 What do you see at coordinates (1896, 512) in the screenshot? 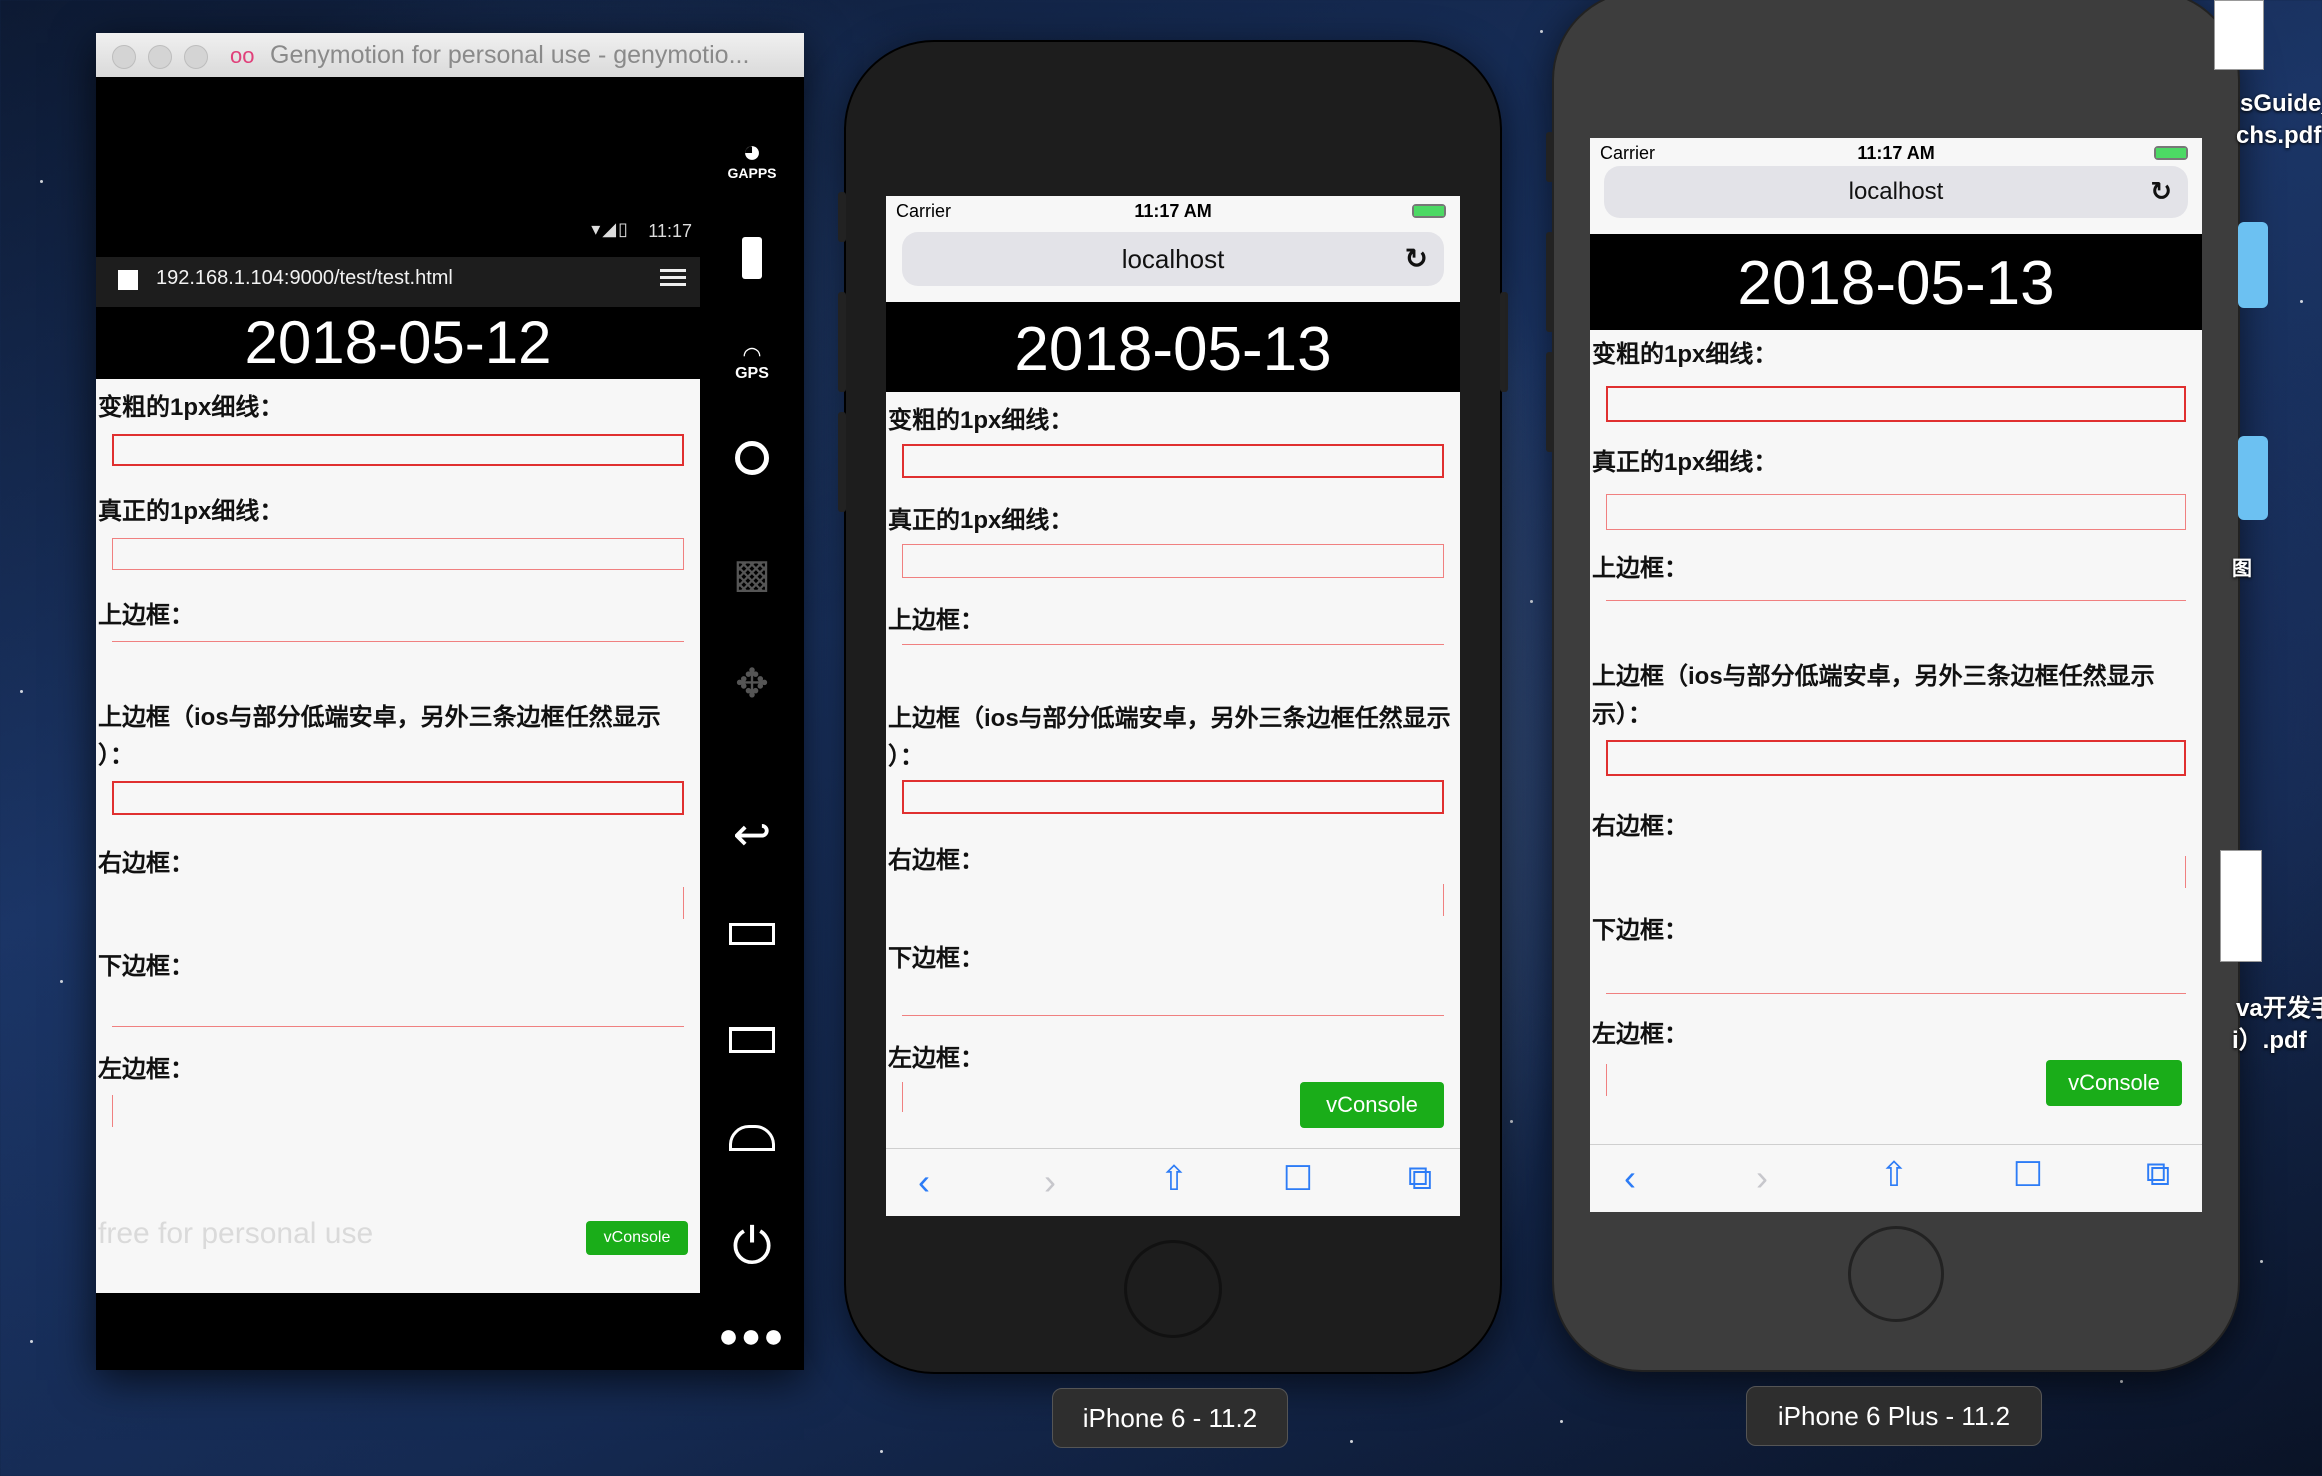
I see `true-line-box` at bounding box center [1896, 512].